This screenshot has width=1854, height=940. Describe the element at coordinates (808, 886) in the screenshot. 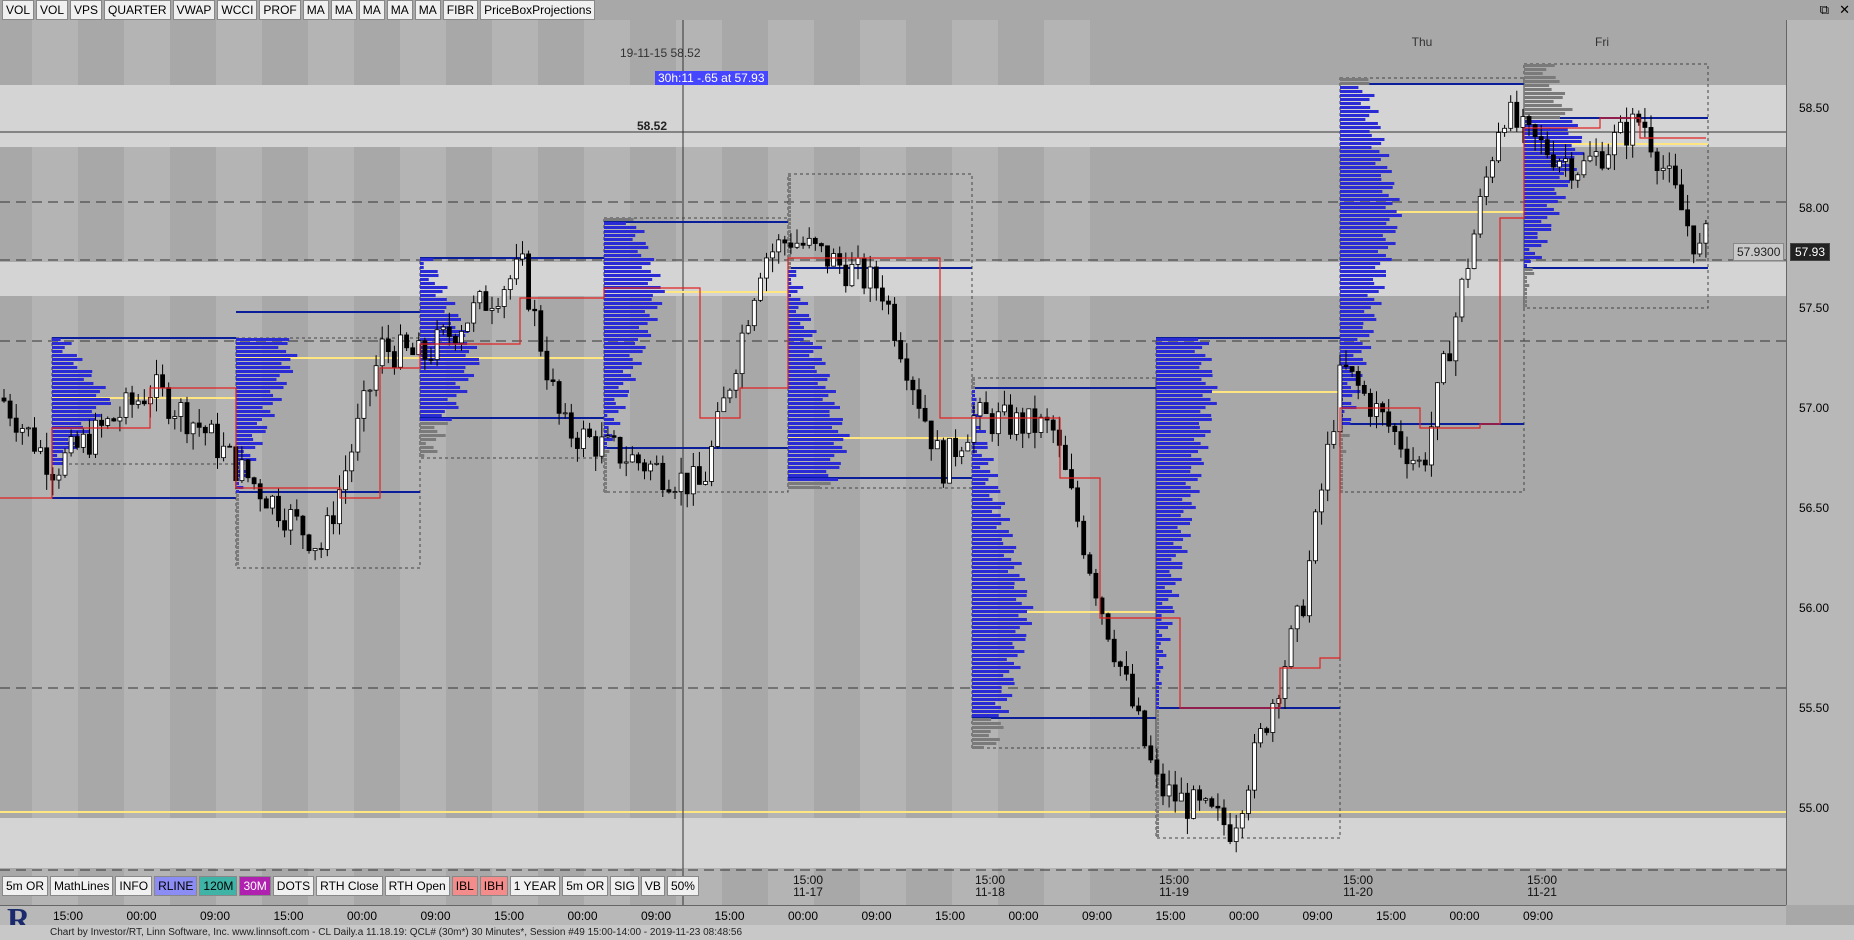

I see `session-start-label: 15:00 11-17` at that location.